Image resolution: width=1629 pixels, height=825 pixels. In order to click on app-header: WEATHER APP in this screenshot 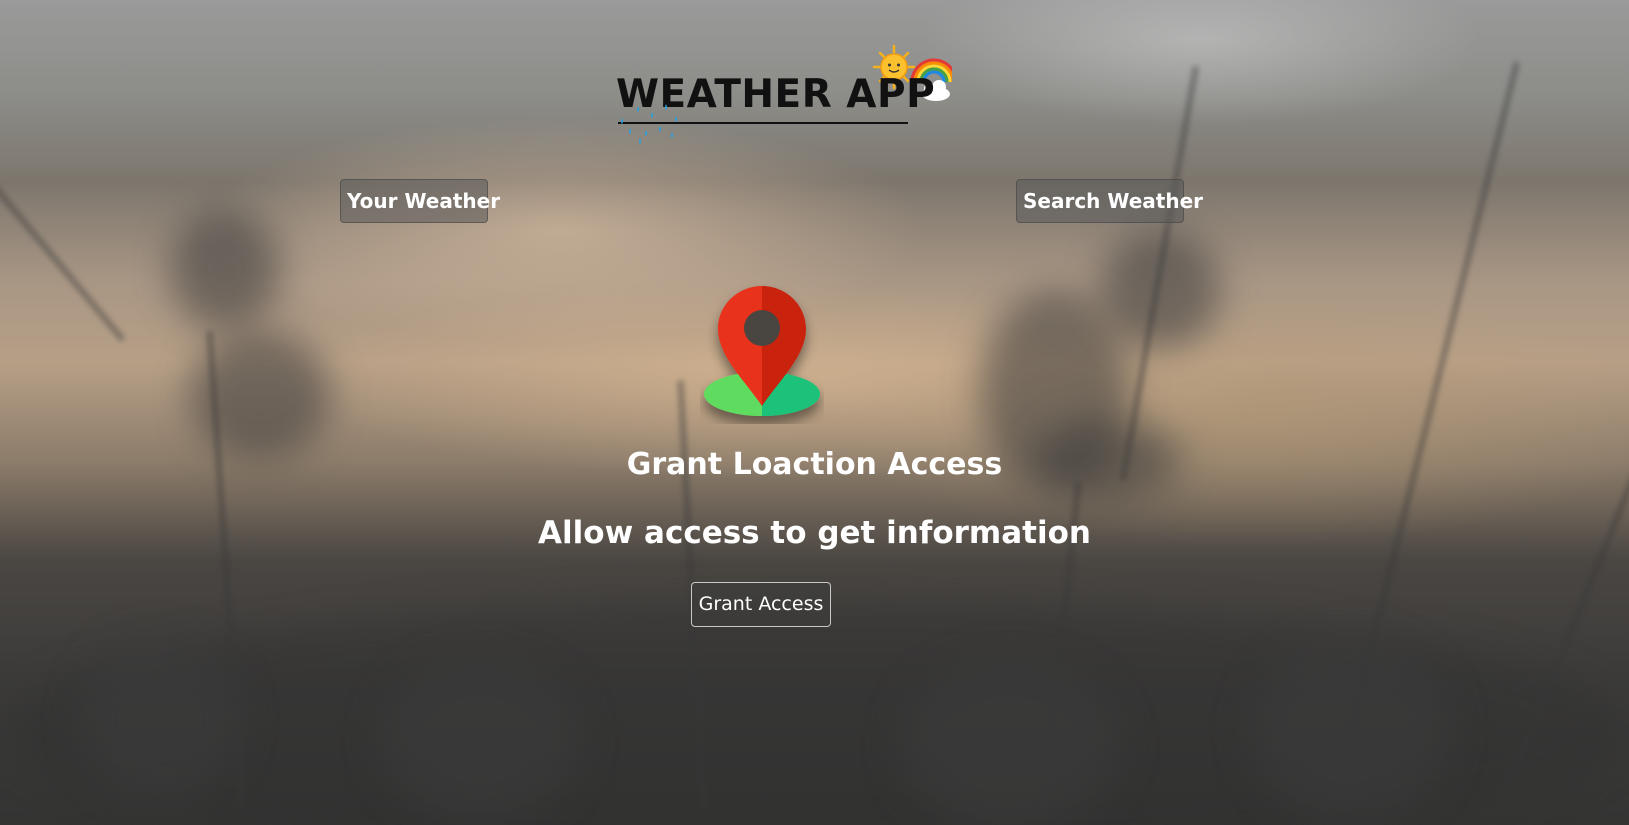, I will do `click(796, 97)`.